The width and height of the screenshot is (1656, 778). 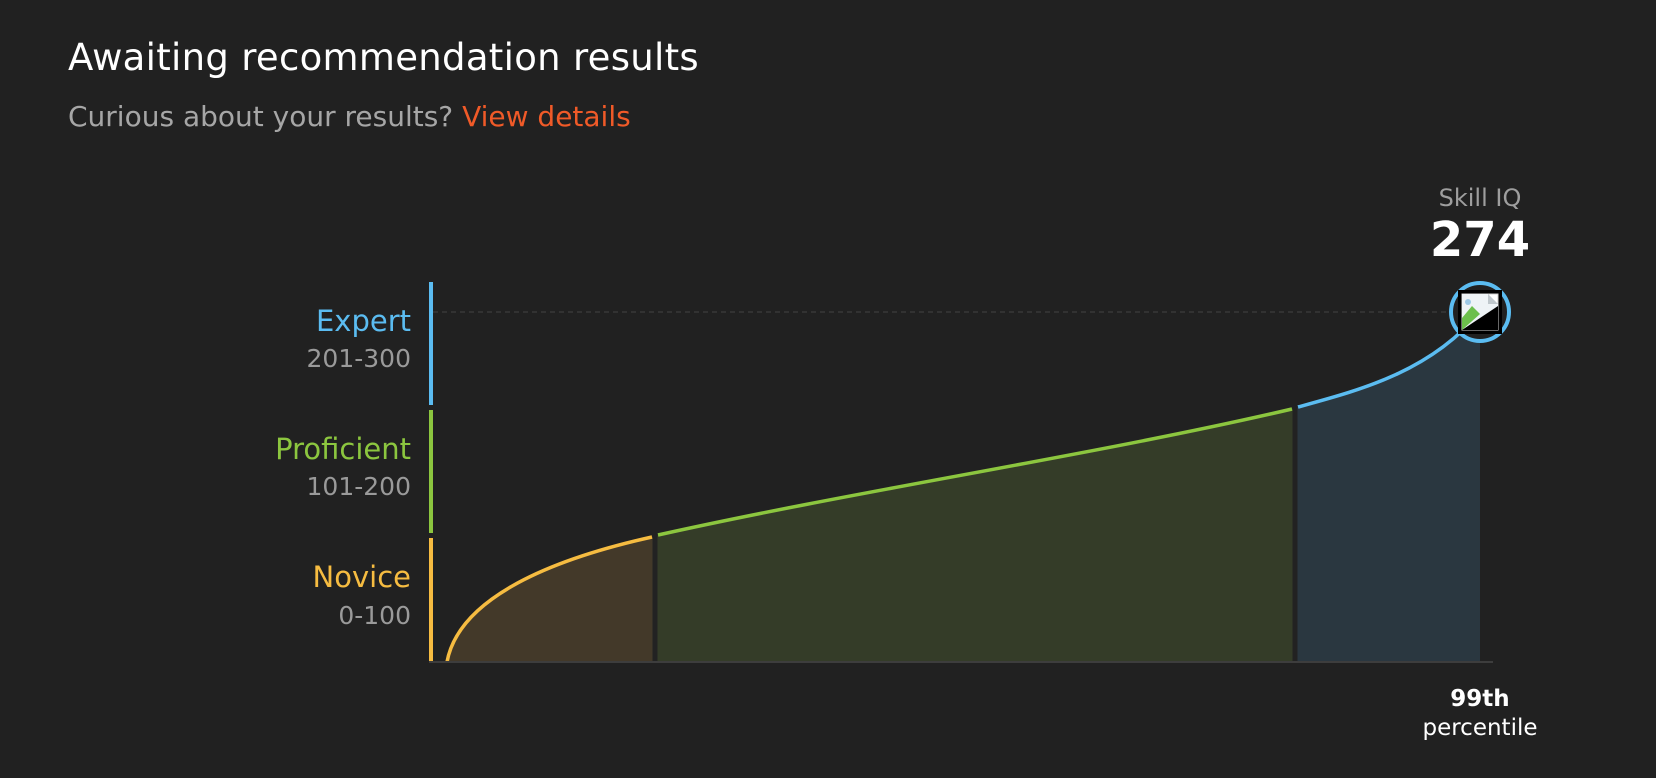 I want to click on score-marker, so click(x=1480, y=312).